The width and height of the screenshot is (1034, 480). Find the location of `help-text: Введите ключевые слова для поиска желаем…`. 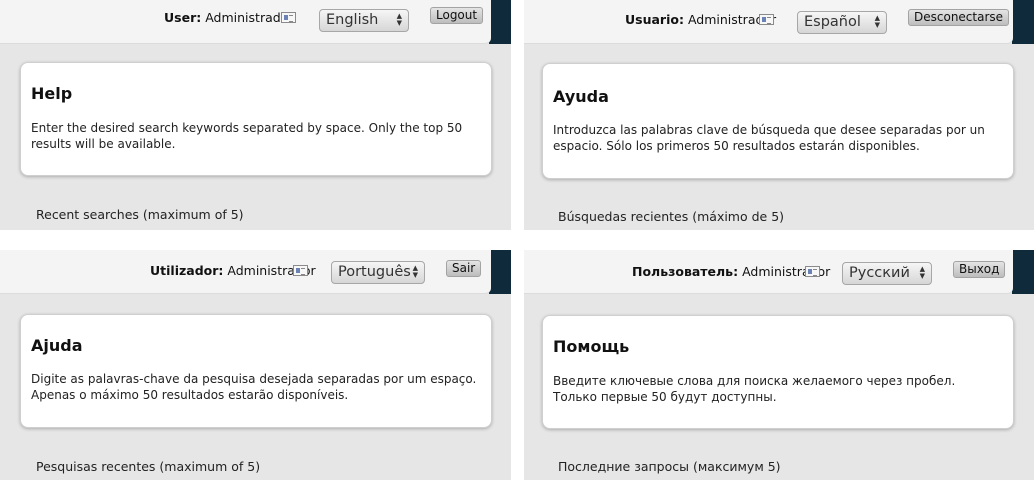

help-text: Введите ключевые слова для поиска желаем… is located at coordinates (754, 389).